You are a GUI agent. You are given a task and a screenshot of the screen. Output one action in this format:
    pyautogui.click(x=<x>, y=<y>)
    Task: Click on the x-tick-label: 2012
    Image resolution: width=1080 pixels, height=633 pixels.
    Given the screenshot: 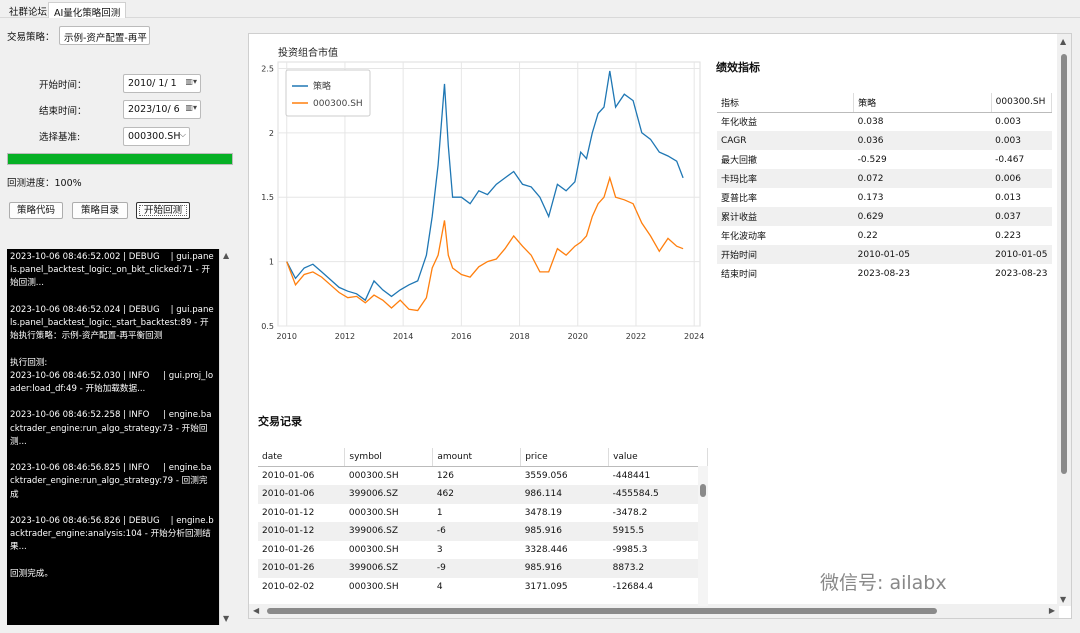 What is the action you would take?
    pyautogui.click(x=345, y=336)
    